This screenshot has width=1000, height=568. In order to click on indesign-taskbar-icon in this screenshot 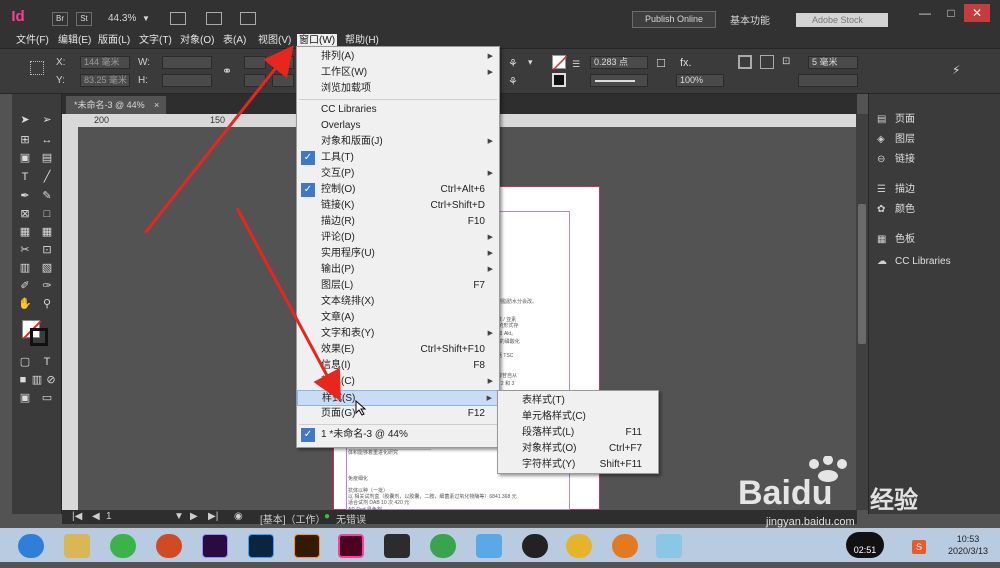, I will do `click(351, 546)`.